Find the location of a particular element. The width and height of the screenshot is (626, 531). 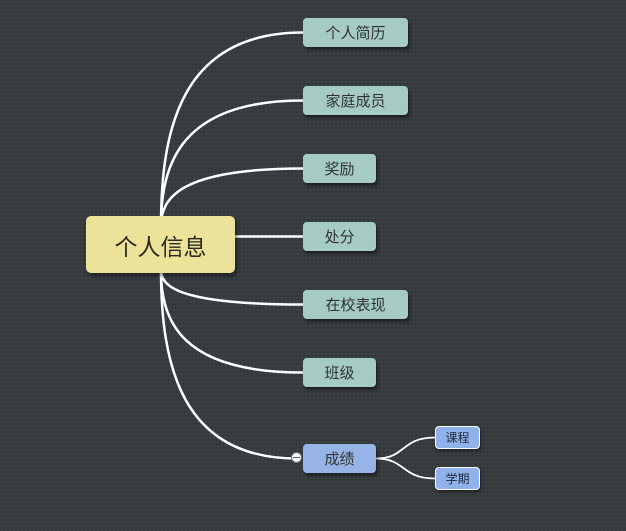

topic-label: 处分 is located at coordinates (339, 237).